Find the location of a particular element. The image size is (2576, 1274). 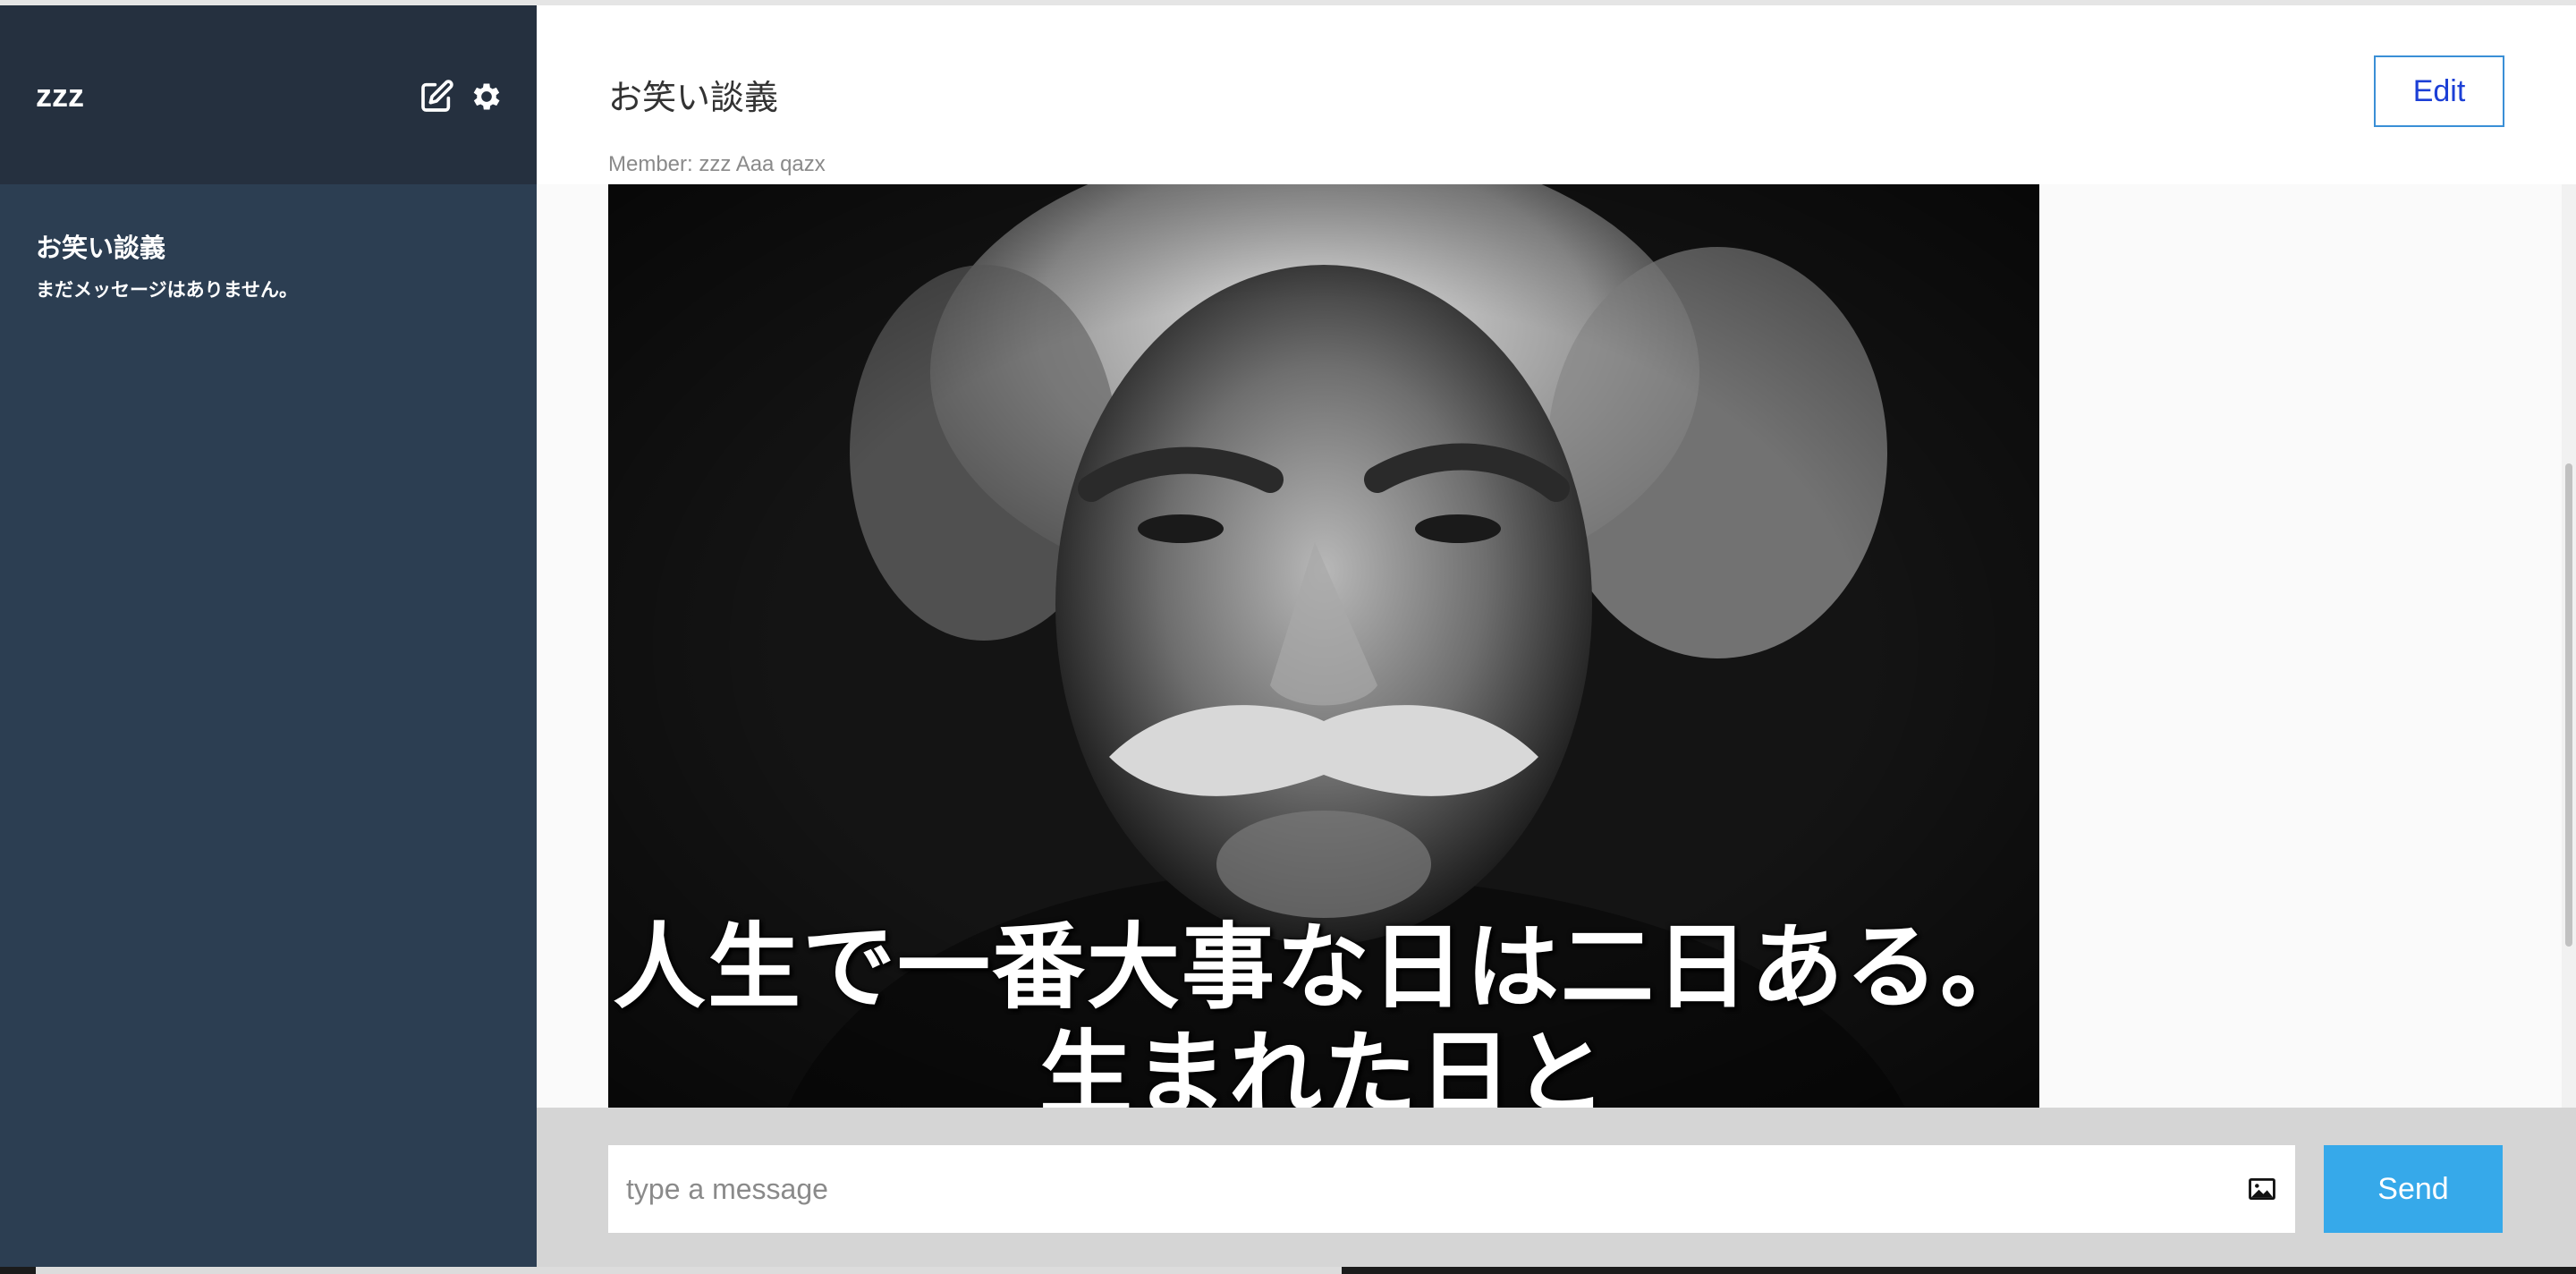

message-list-scrollbar is located at coordinates (2569, 646).